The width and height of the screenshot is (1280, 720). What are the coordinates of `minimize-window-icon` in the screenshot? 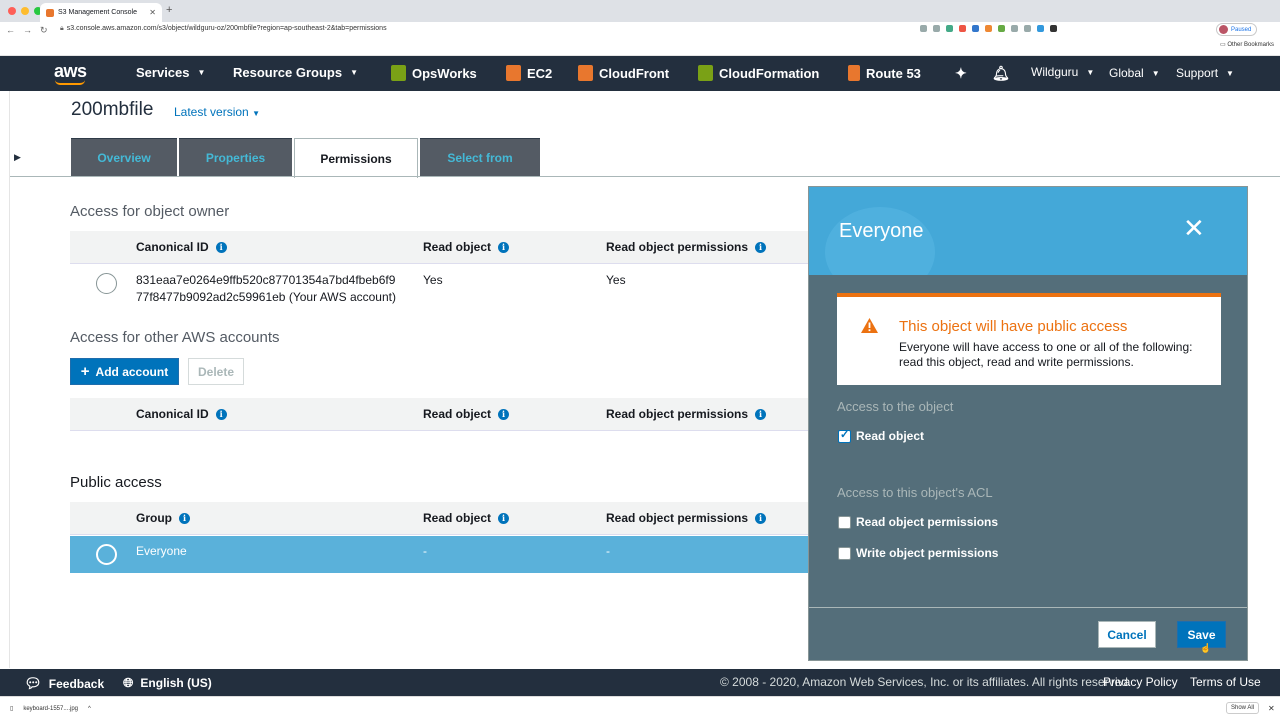 It's located at (25, 11).